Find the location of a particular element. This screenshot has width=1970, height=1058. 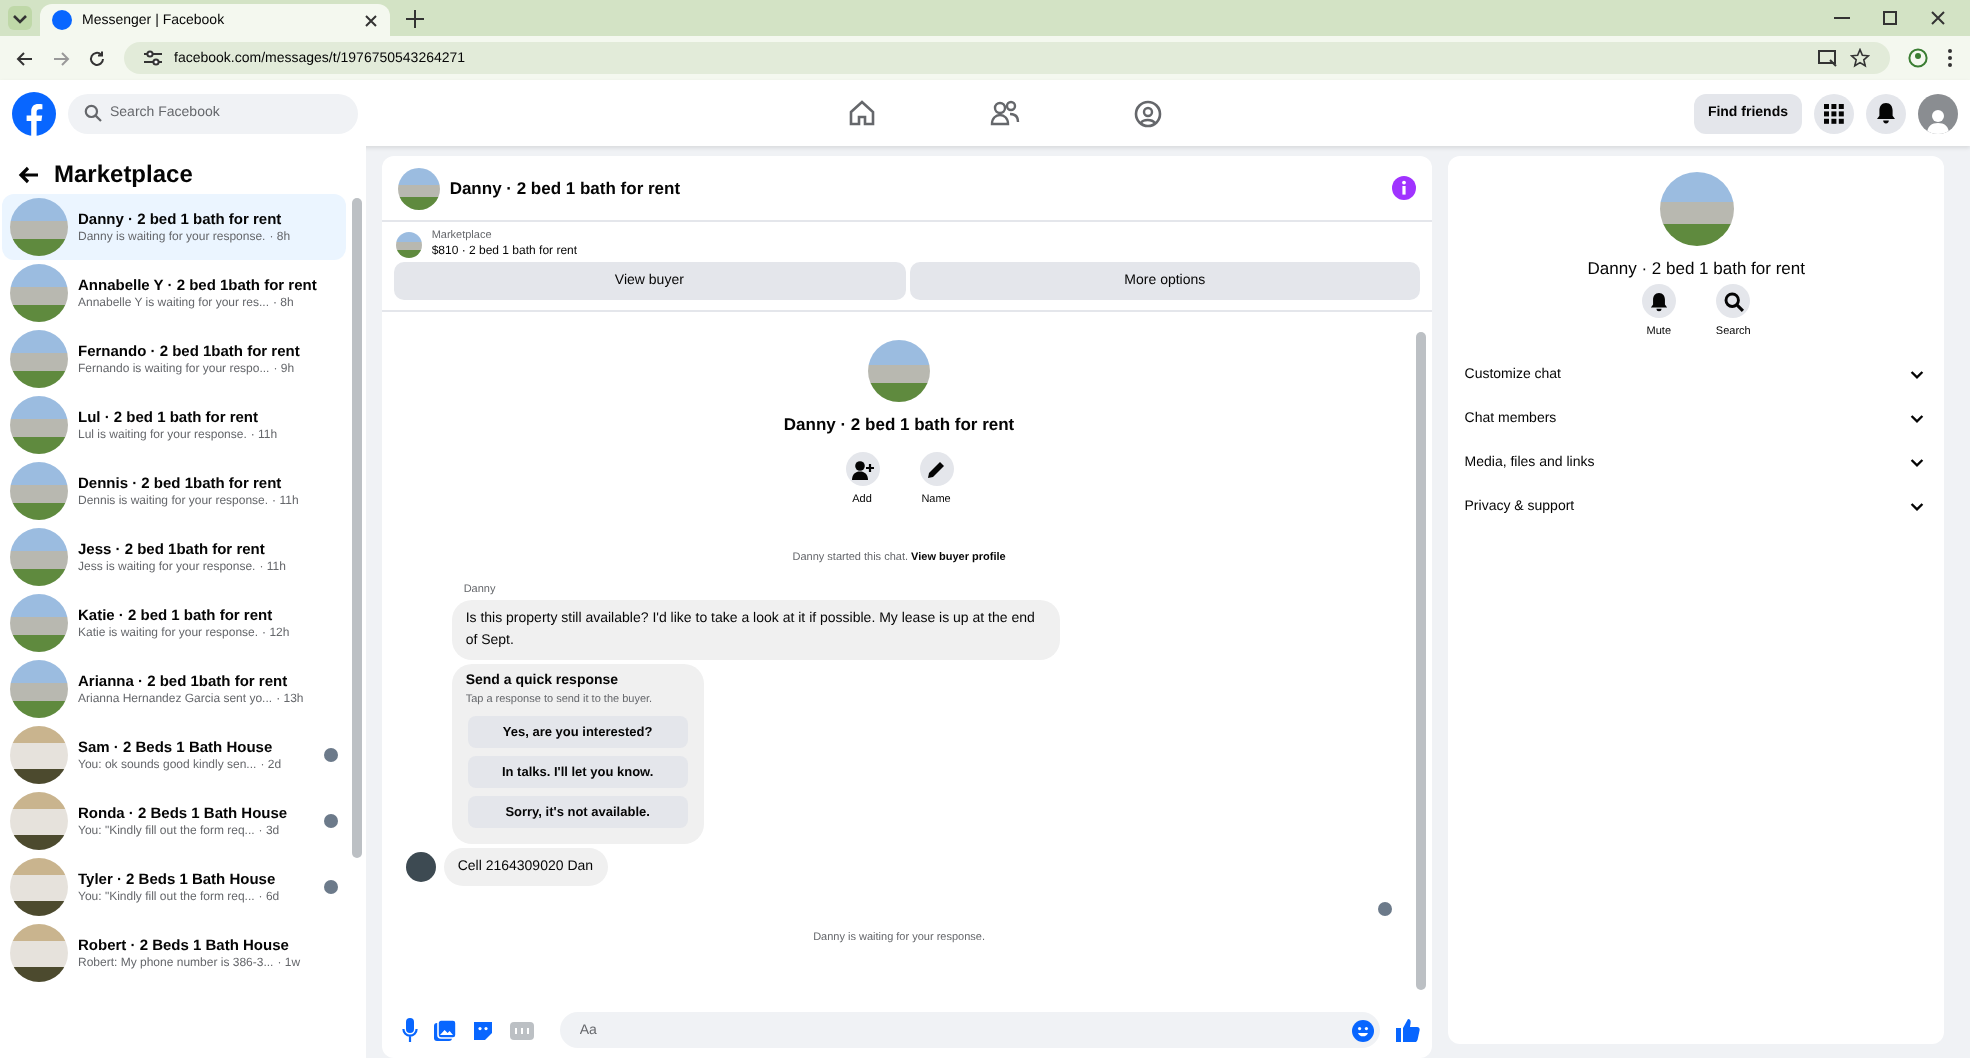

menu-icon is located at coordinates (1834, 113).